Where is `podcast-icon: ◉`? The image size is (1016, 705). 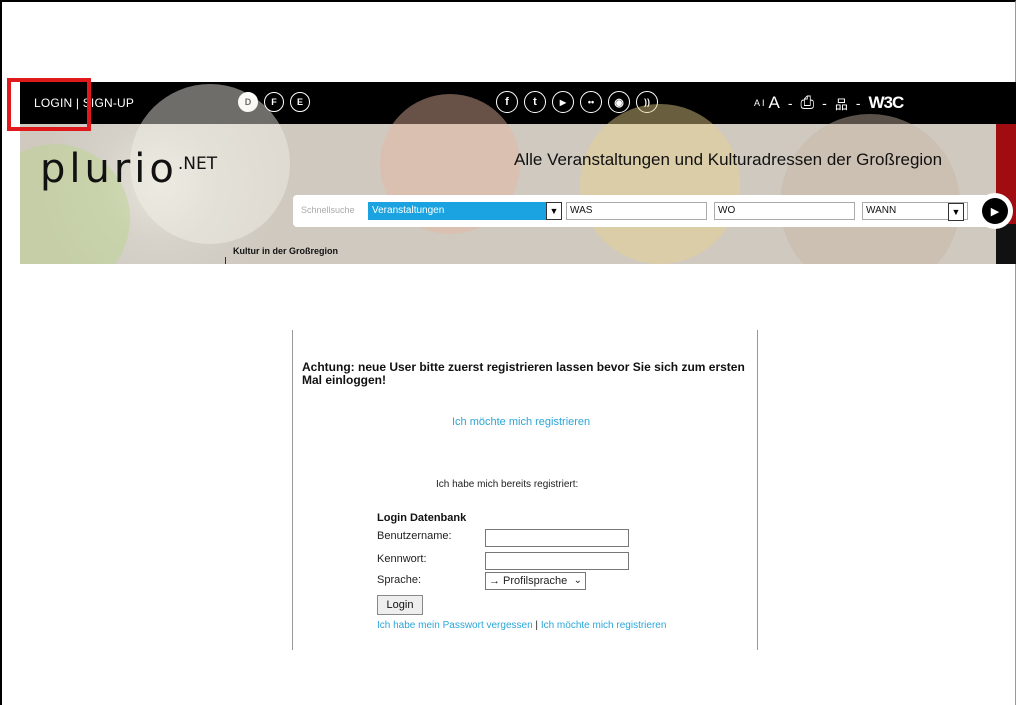
podcast-icon: ◉ is located at coordinates (619, 102).